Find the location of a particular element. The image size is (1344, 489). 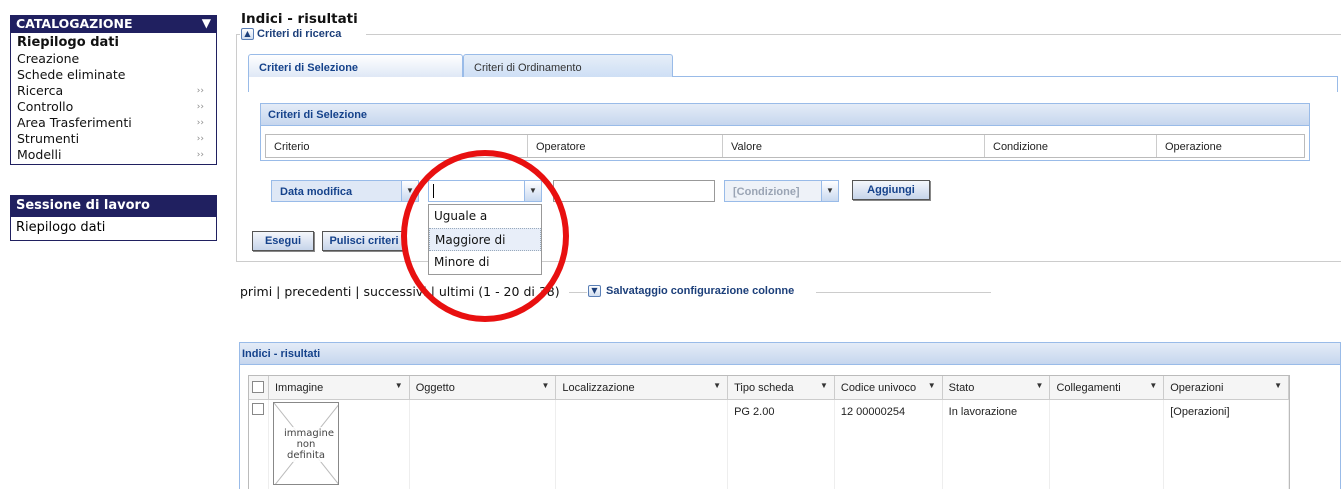

tab-criteri-selezione: Criteri di Selezione is located at coordinates (355, 65).